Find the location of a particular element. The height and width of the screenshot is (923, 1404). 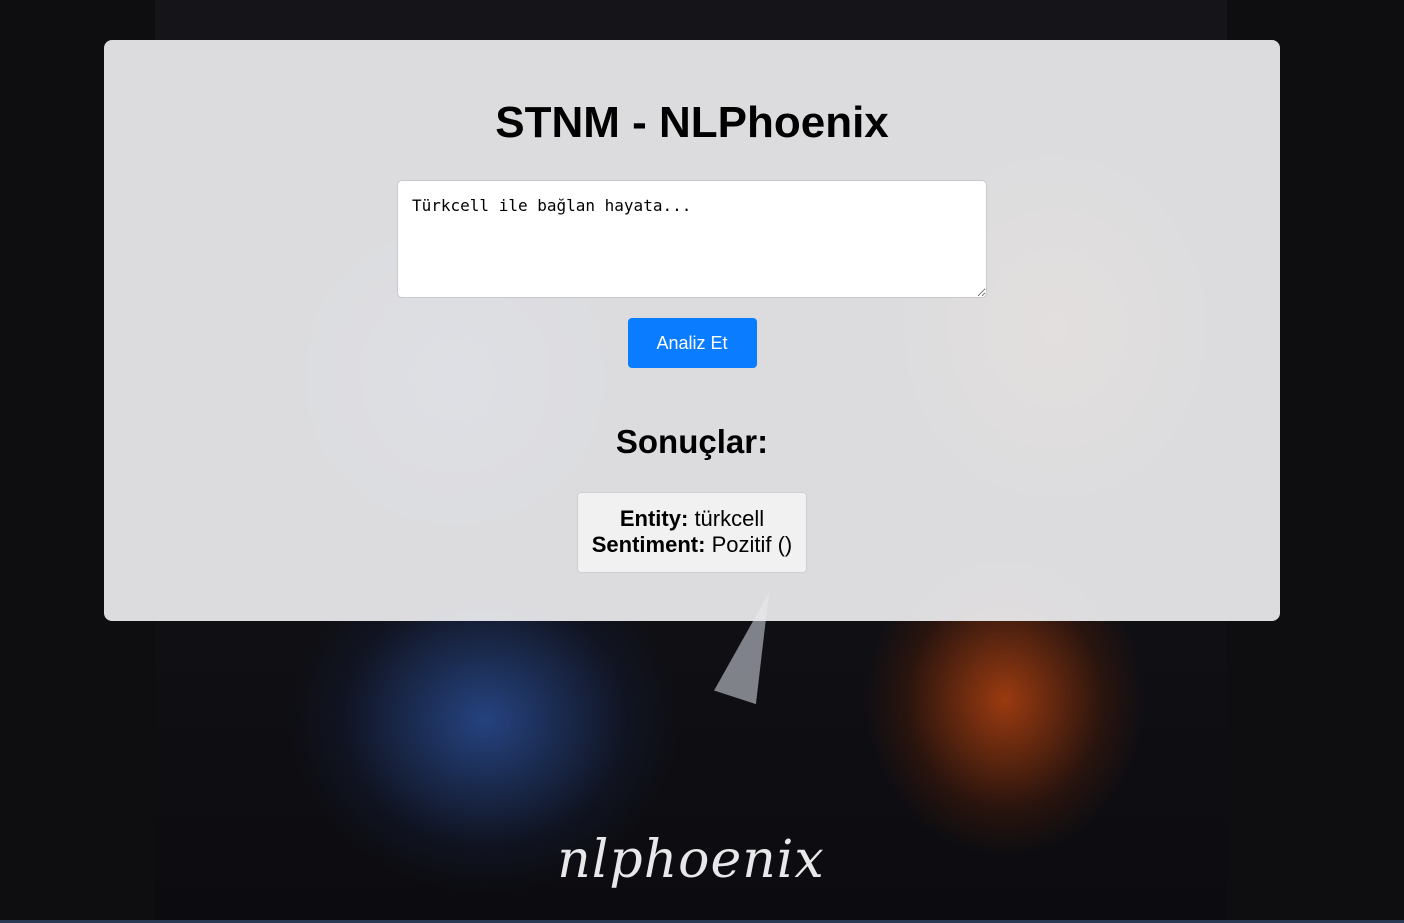

analyze-button: Analiz Et is located at coordinates (692, 343).